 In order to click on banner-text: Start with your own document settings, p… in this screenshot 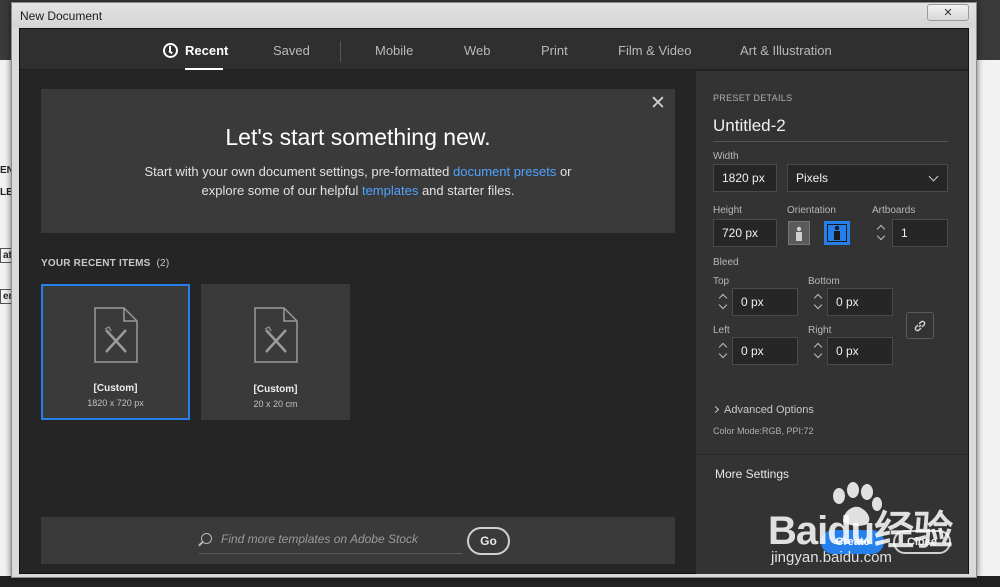, I will do `click(358, 181)`.